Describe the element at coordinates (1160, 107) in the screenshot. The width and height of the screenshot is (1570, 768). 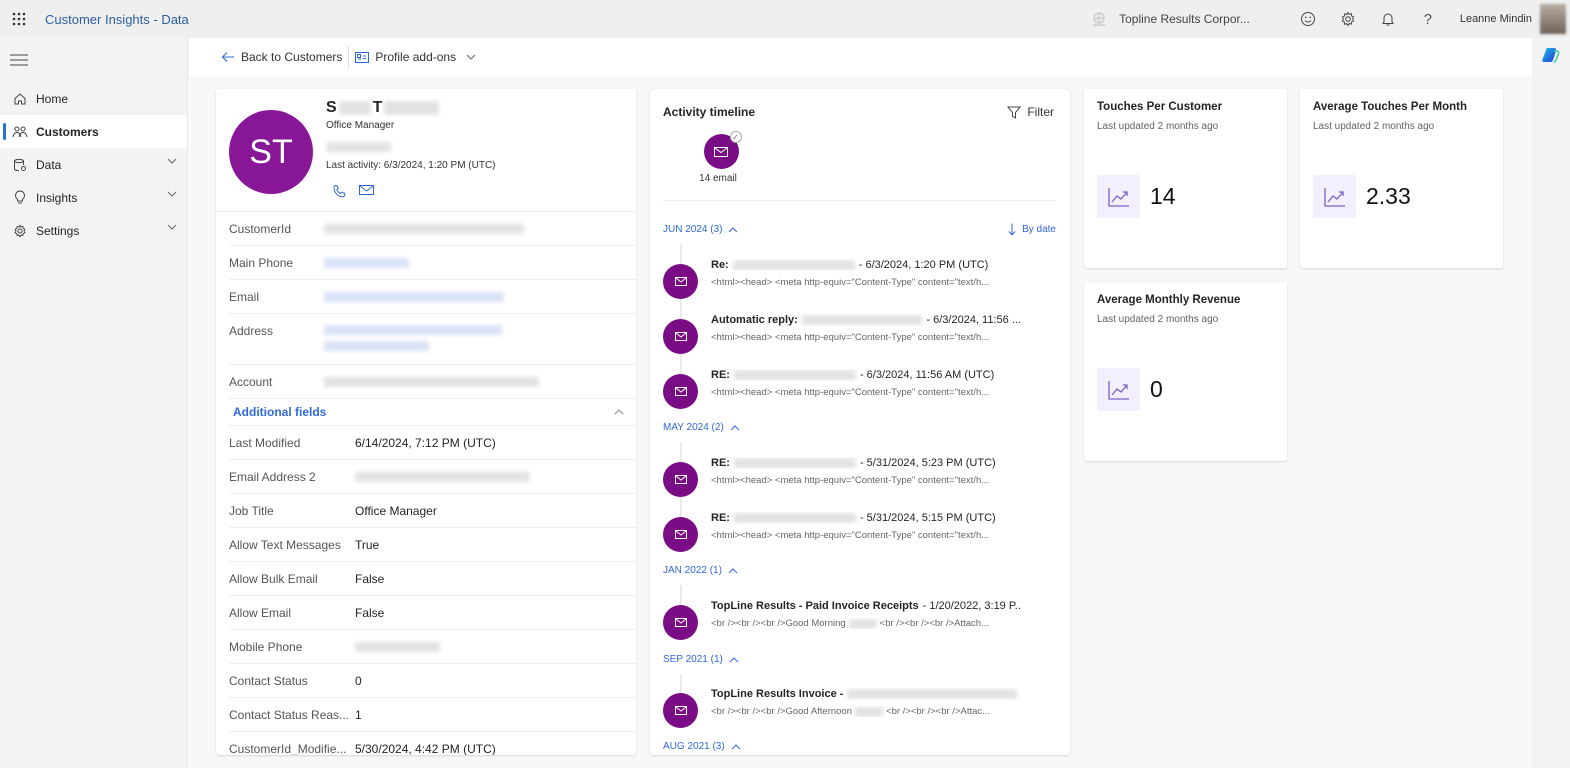
I see `kpi-title: Touches Per Customer` at that location.